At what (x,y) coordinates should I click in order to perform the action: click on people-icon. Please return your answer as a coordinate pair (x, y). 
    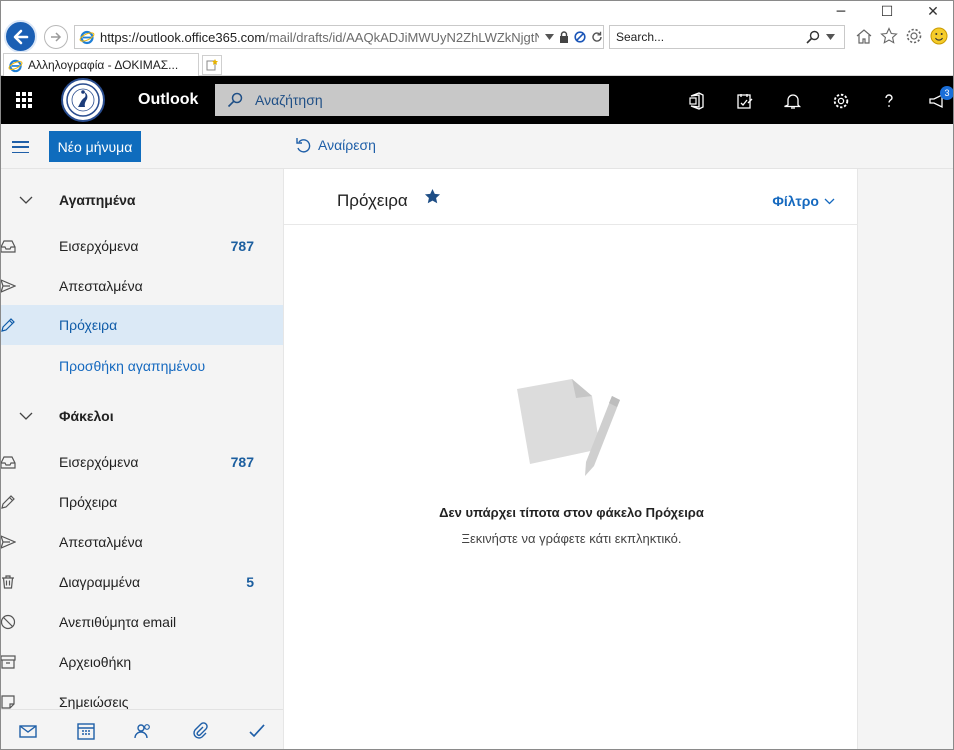
    Looking at the image, I should click on (143, 731).